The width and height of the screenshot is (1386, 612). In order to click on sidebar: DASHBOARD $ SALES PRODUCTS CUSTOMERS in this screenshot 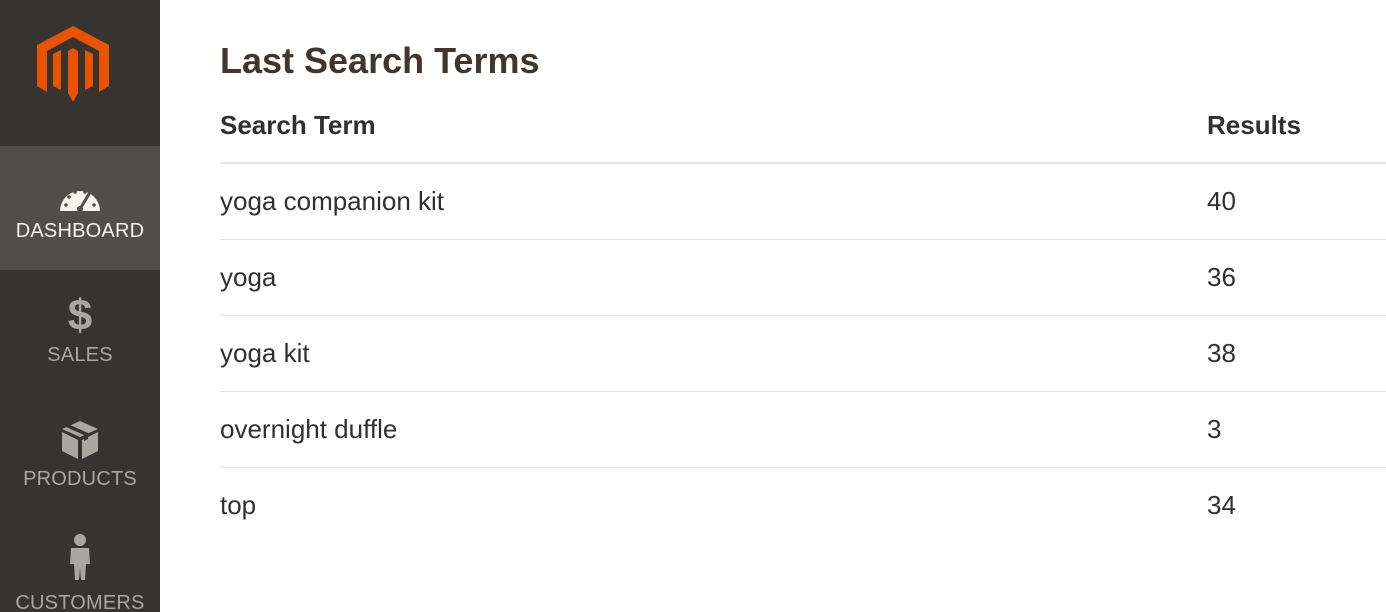, I will do `click(80, 306)`.